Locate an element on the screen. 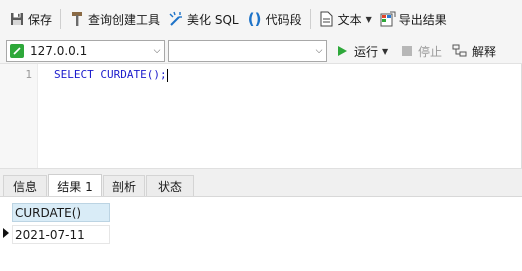 The height and width of the screenshot is (271, 522). magic-wand-icon is located at coordinates (176, 19).